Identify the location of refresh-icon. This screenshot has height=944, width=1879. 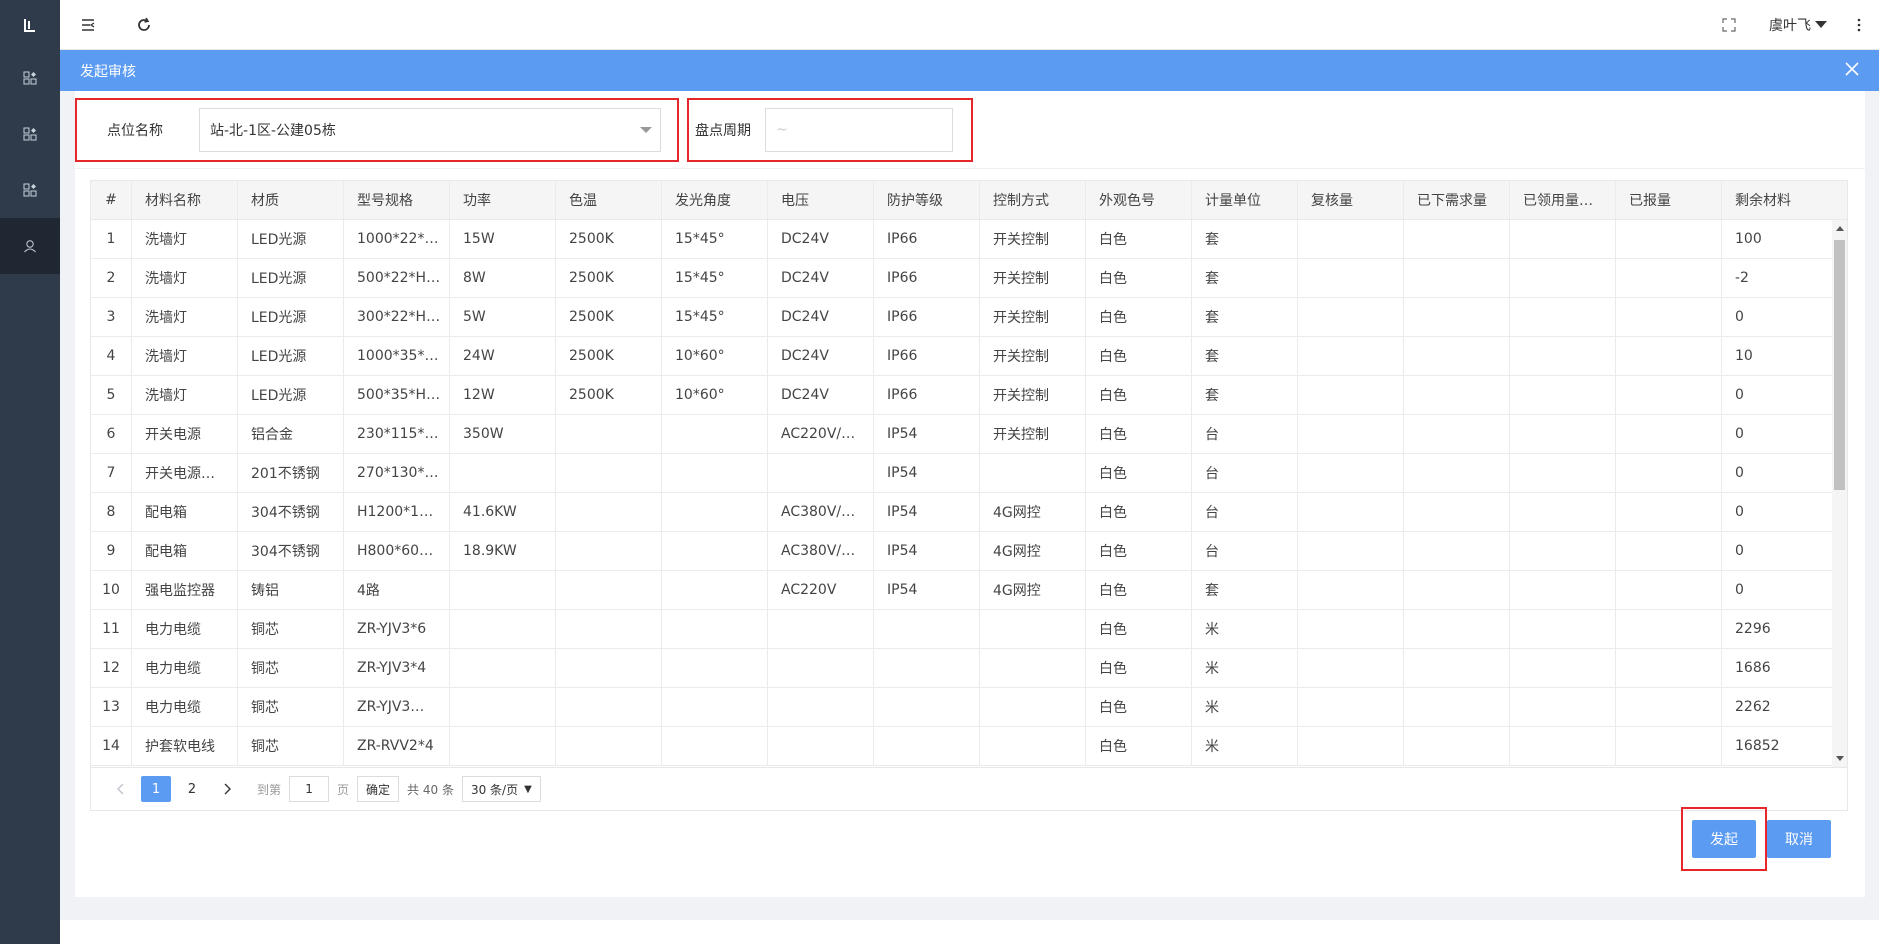
(144, 25).